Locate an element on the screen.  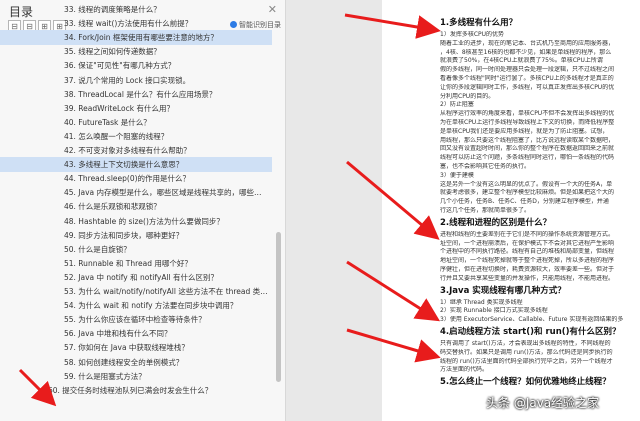
watermark: 头条 @Java经验之家 is located at coordinates (543, 403).